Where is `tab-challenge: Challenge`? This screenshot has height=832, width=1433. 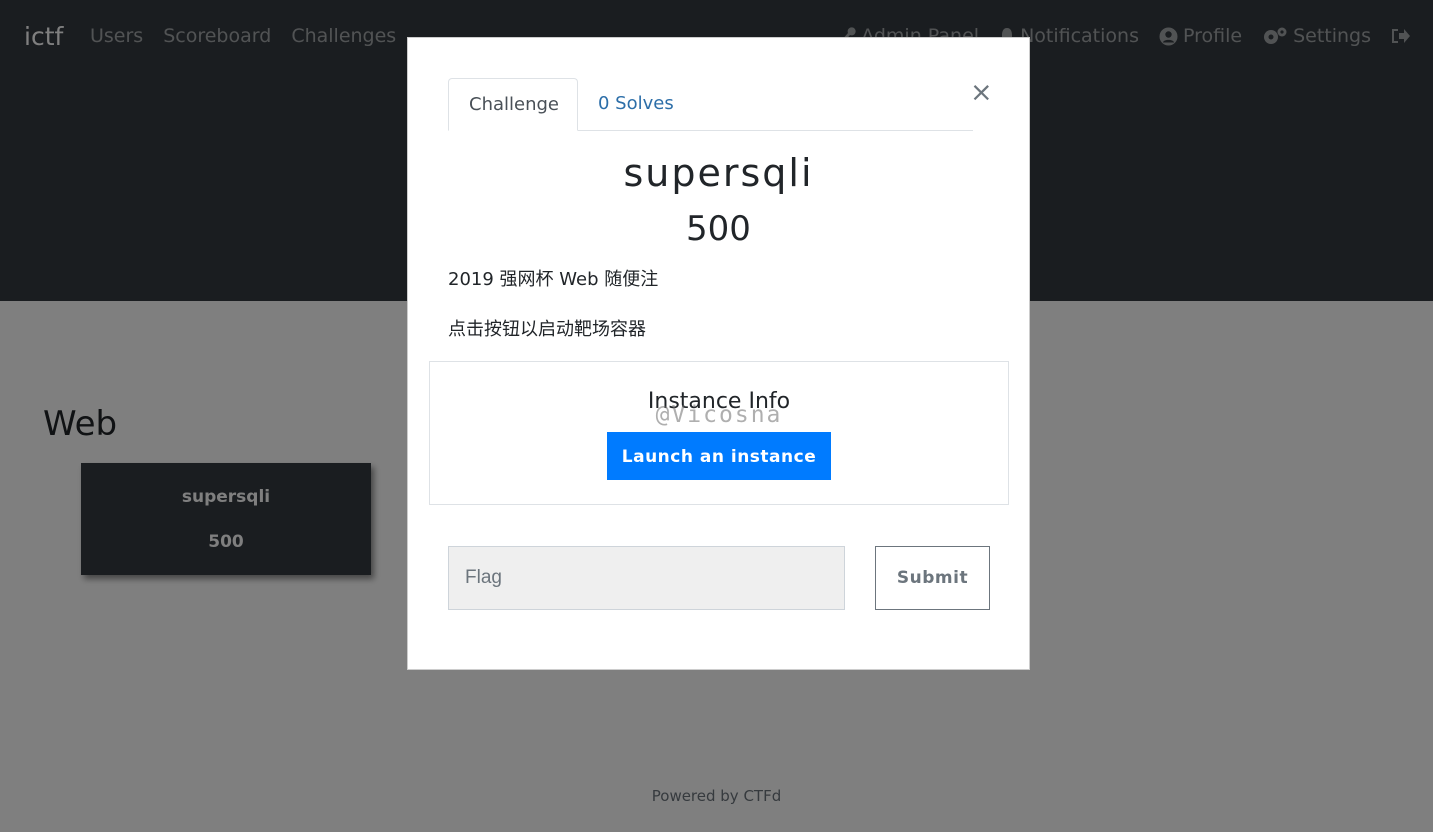
tab-challenge: Challenge is located at coordinates (513, 104).